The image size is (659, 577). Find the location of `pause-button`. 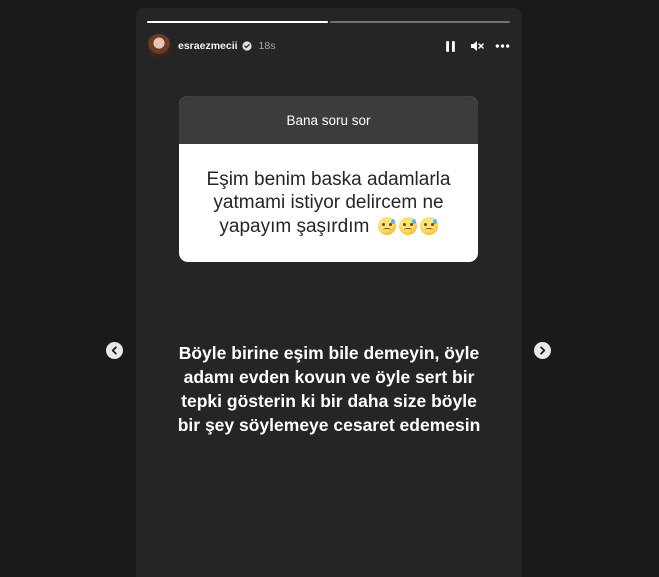

pause-button is located at coordinates (450, 46).